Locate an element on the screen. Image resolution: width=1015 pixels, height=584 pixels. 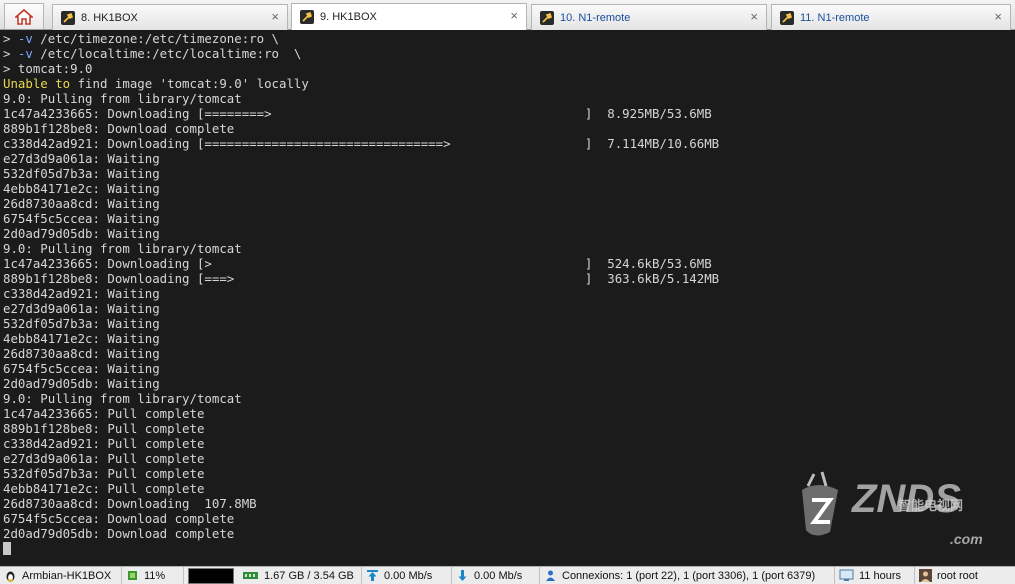
network-user-icon is located at coordinates (550, 575).